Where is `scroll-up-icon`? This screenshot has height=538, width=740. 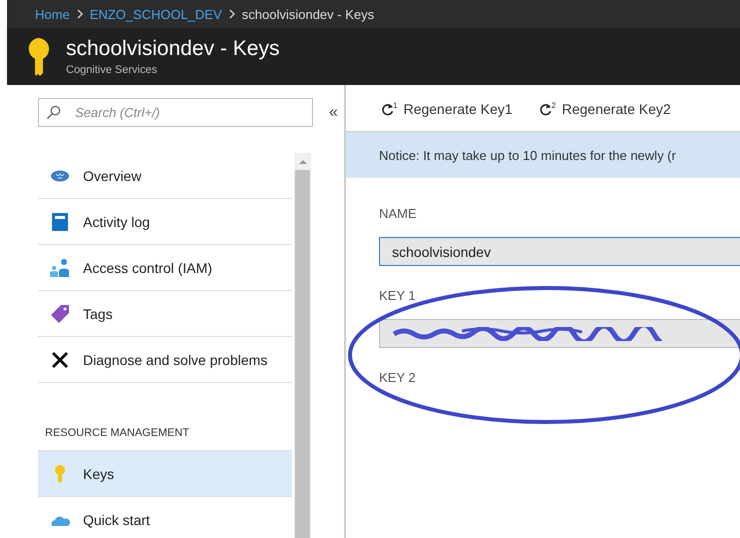
scroll-up-icon is located at coordinates (303, 162).